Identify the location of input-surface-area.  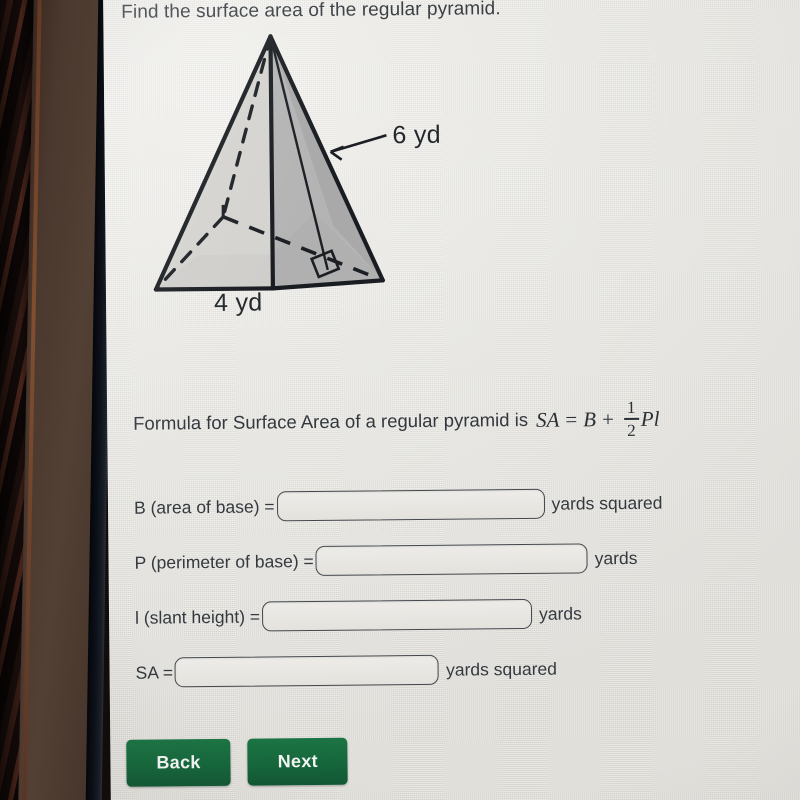
(307, 671).